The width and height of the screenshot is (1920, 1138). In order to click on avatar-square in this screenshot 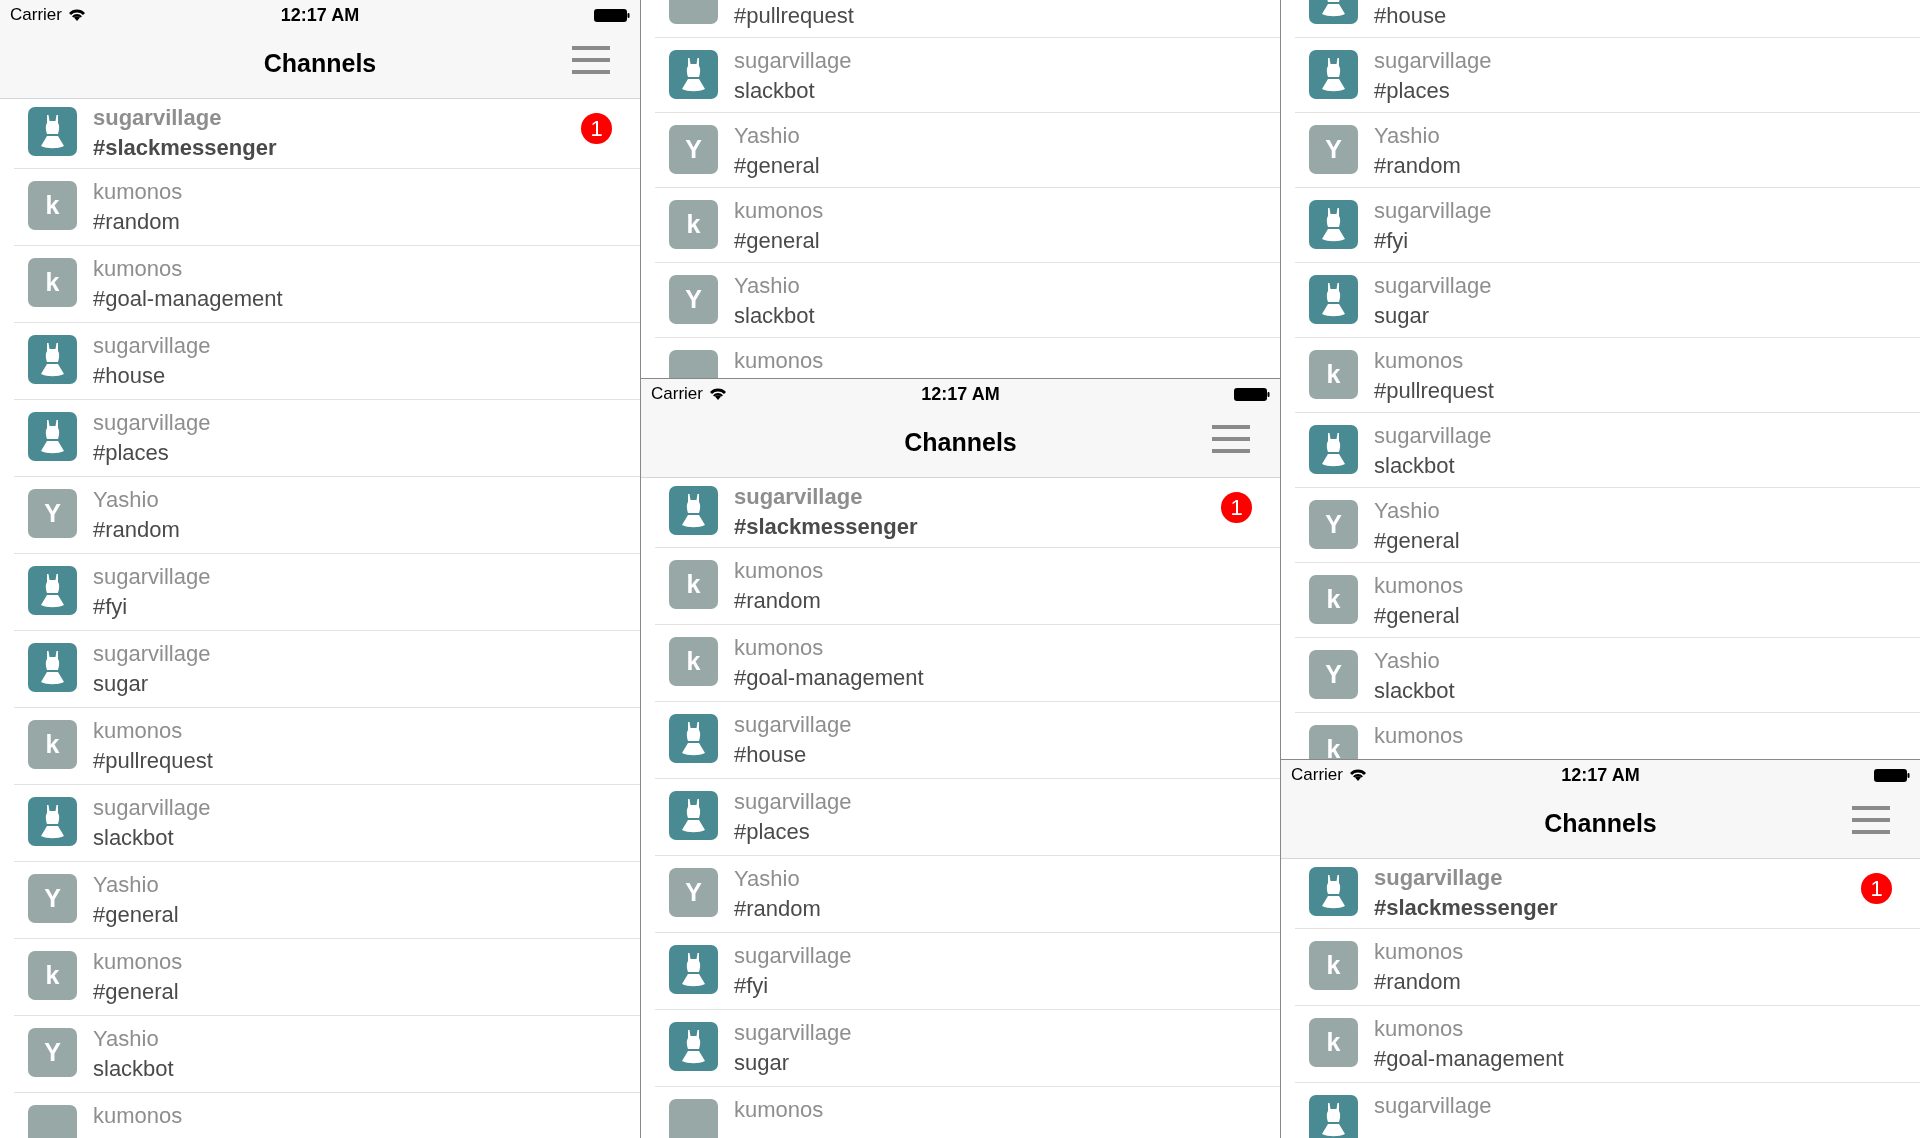, I will do `click(693, 1118)`.